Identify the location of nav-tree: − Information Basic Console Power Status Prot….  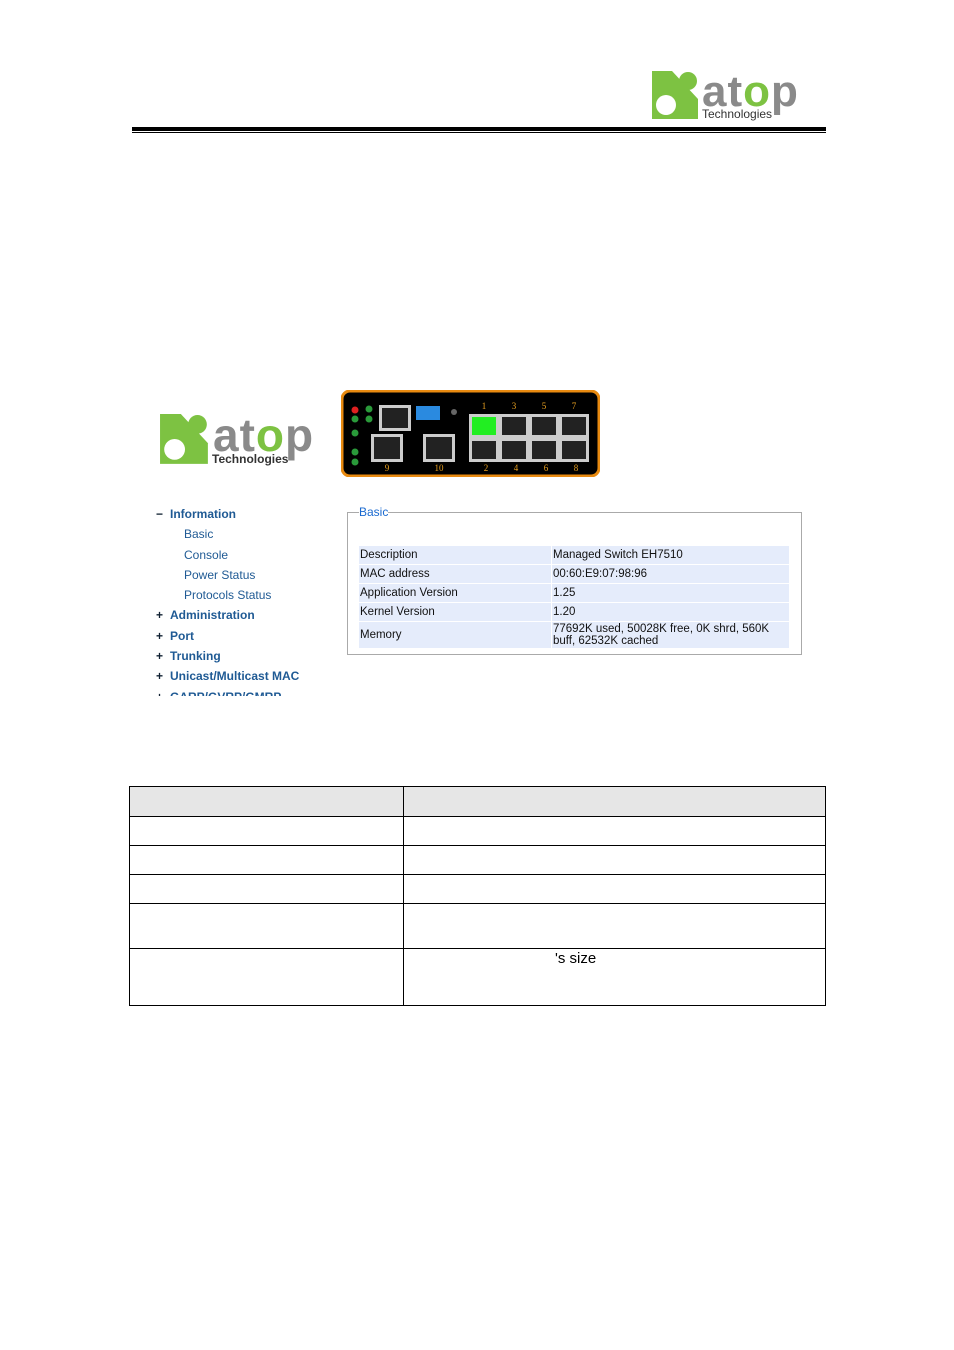
(246, 601).